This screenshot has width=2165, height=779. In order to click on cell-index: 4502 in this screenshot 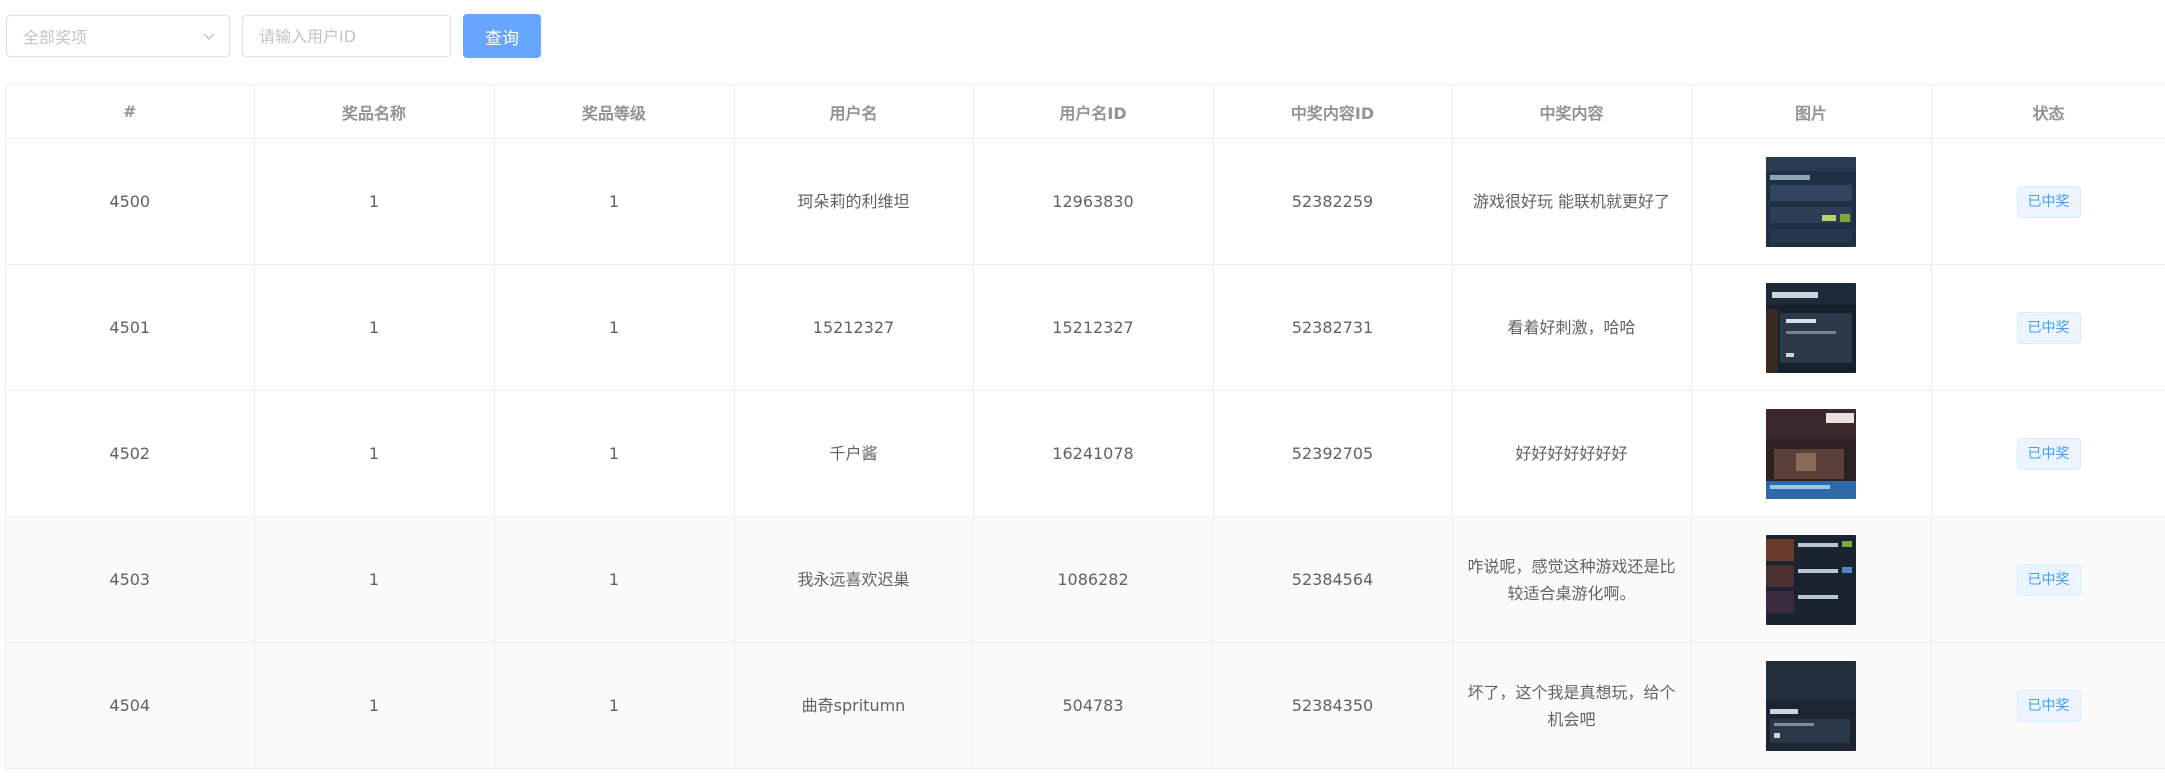, I will do `click(130, 453)`.